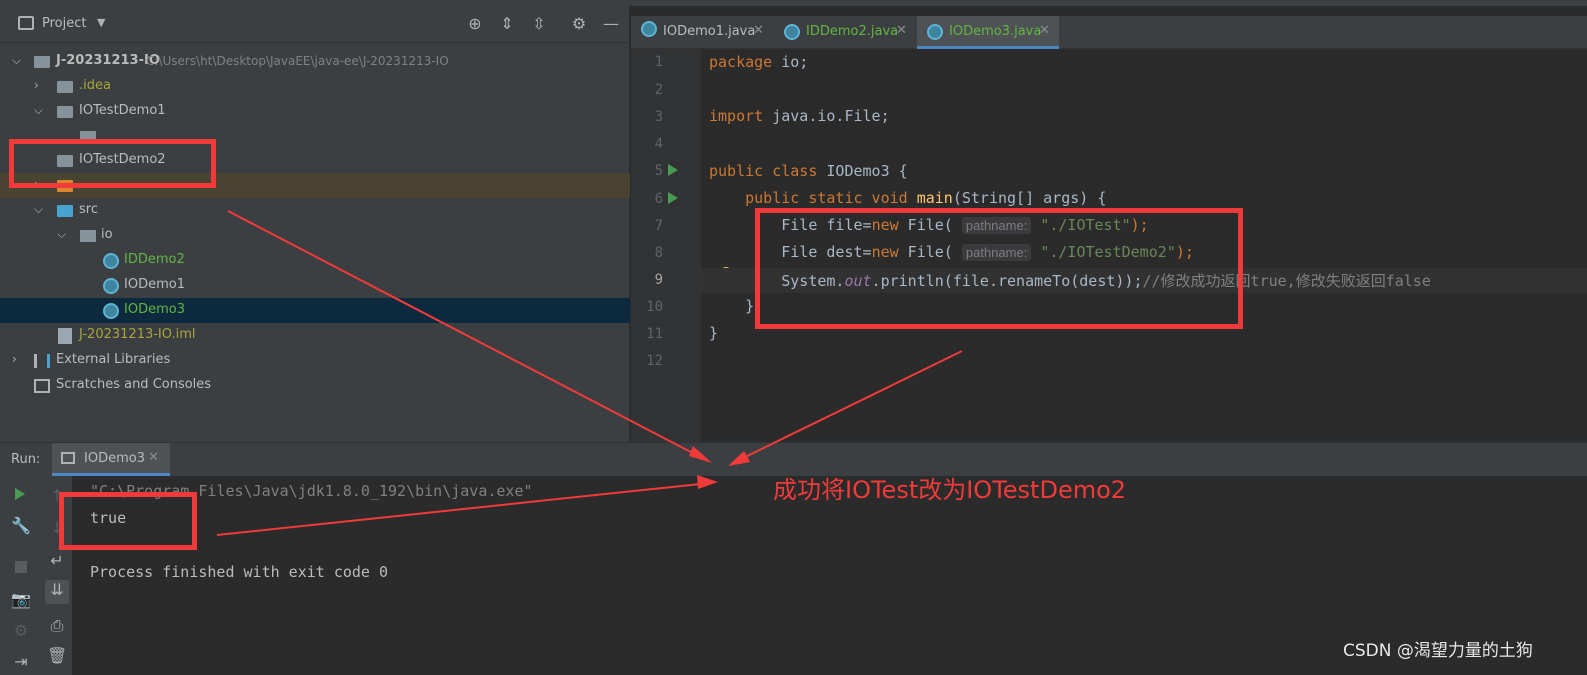  Describe the element at coordinates (1438, 651) in the screenshot. I see `watermark: CSDN @渴望力量的土狗` at that location.